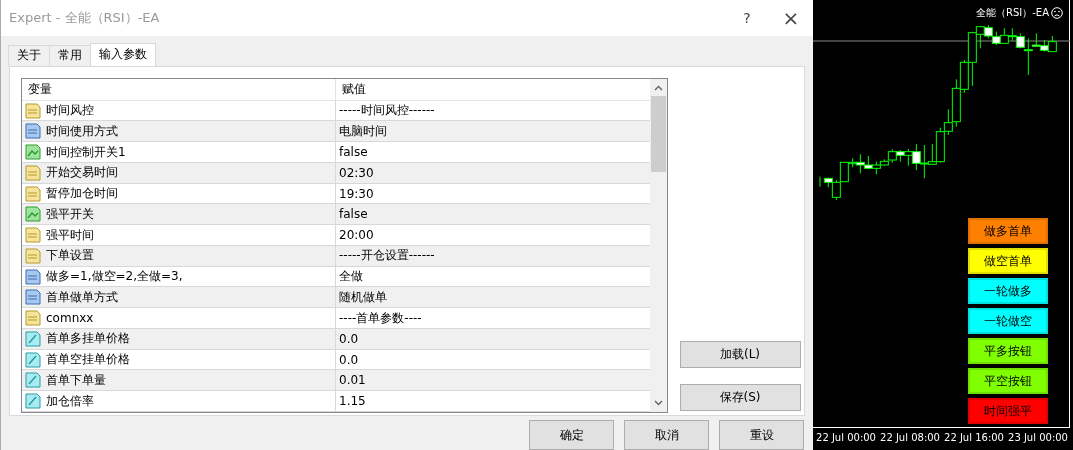  Describe the element at coordinates (70, 318) in the screenshot. I see `parameter-name: comnxx` at that location.